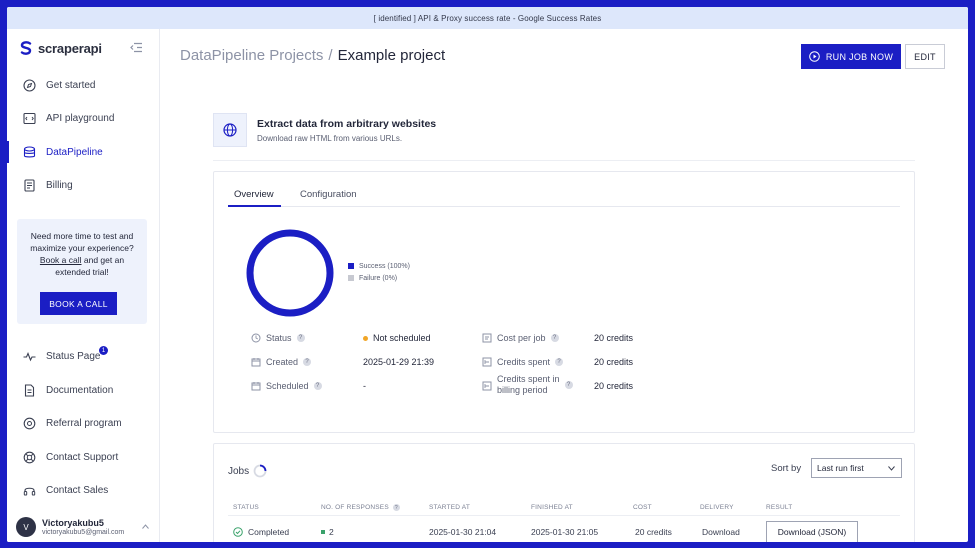 This screenshot has height=548, width=975. I want to click on job-finished-at: 2025-01-30 21:05, so click(565, 532).